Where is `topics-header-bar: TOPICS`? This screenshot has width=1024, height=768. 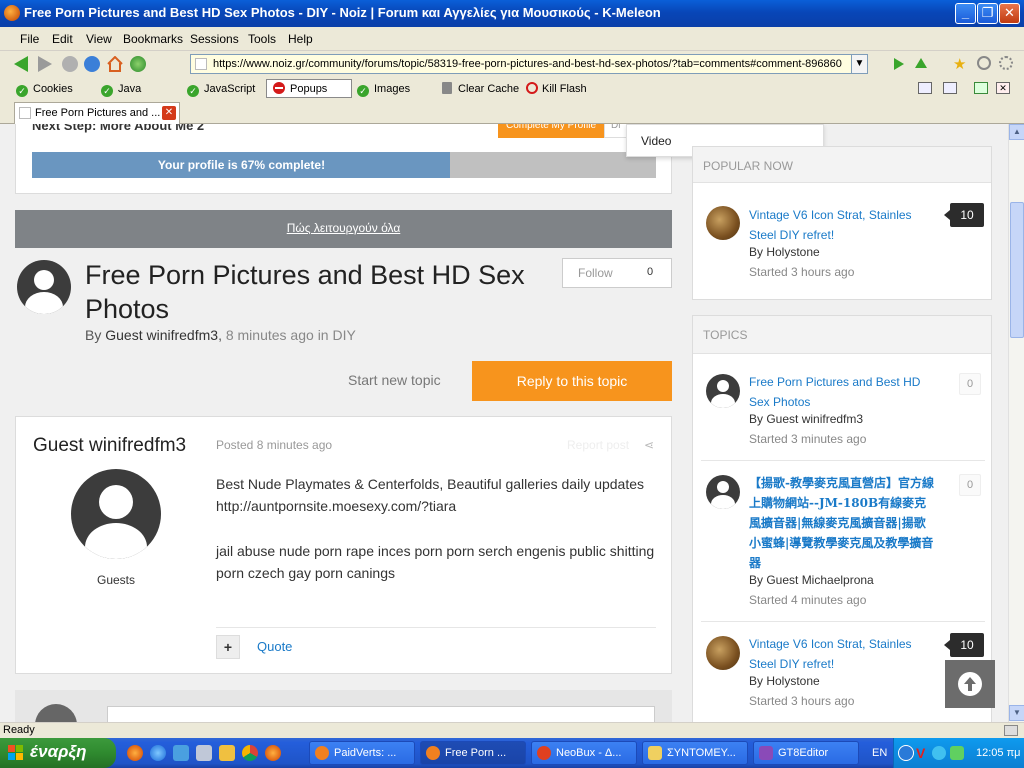 topics-header-bar: TOPICS is located at coordinates (842, 335).